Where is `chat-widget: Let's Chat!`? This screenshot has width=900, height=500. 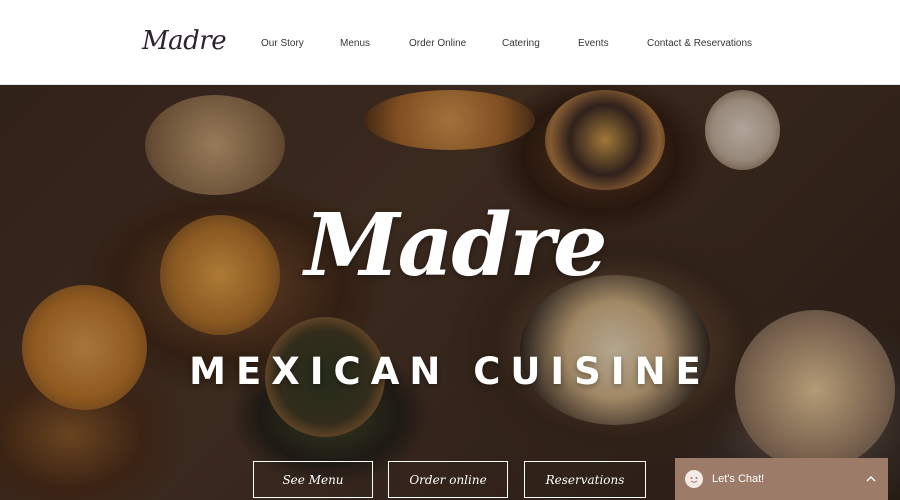 chat-widget: Let's Chat! is located at coordinates (781, 479).